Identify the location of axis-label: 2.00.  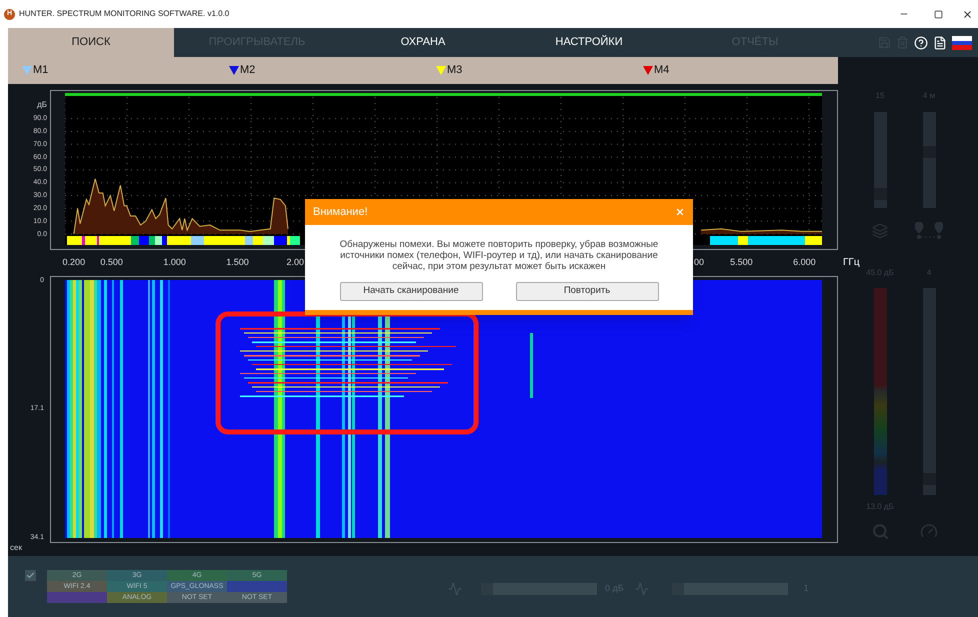
(295, 262).